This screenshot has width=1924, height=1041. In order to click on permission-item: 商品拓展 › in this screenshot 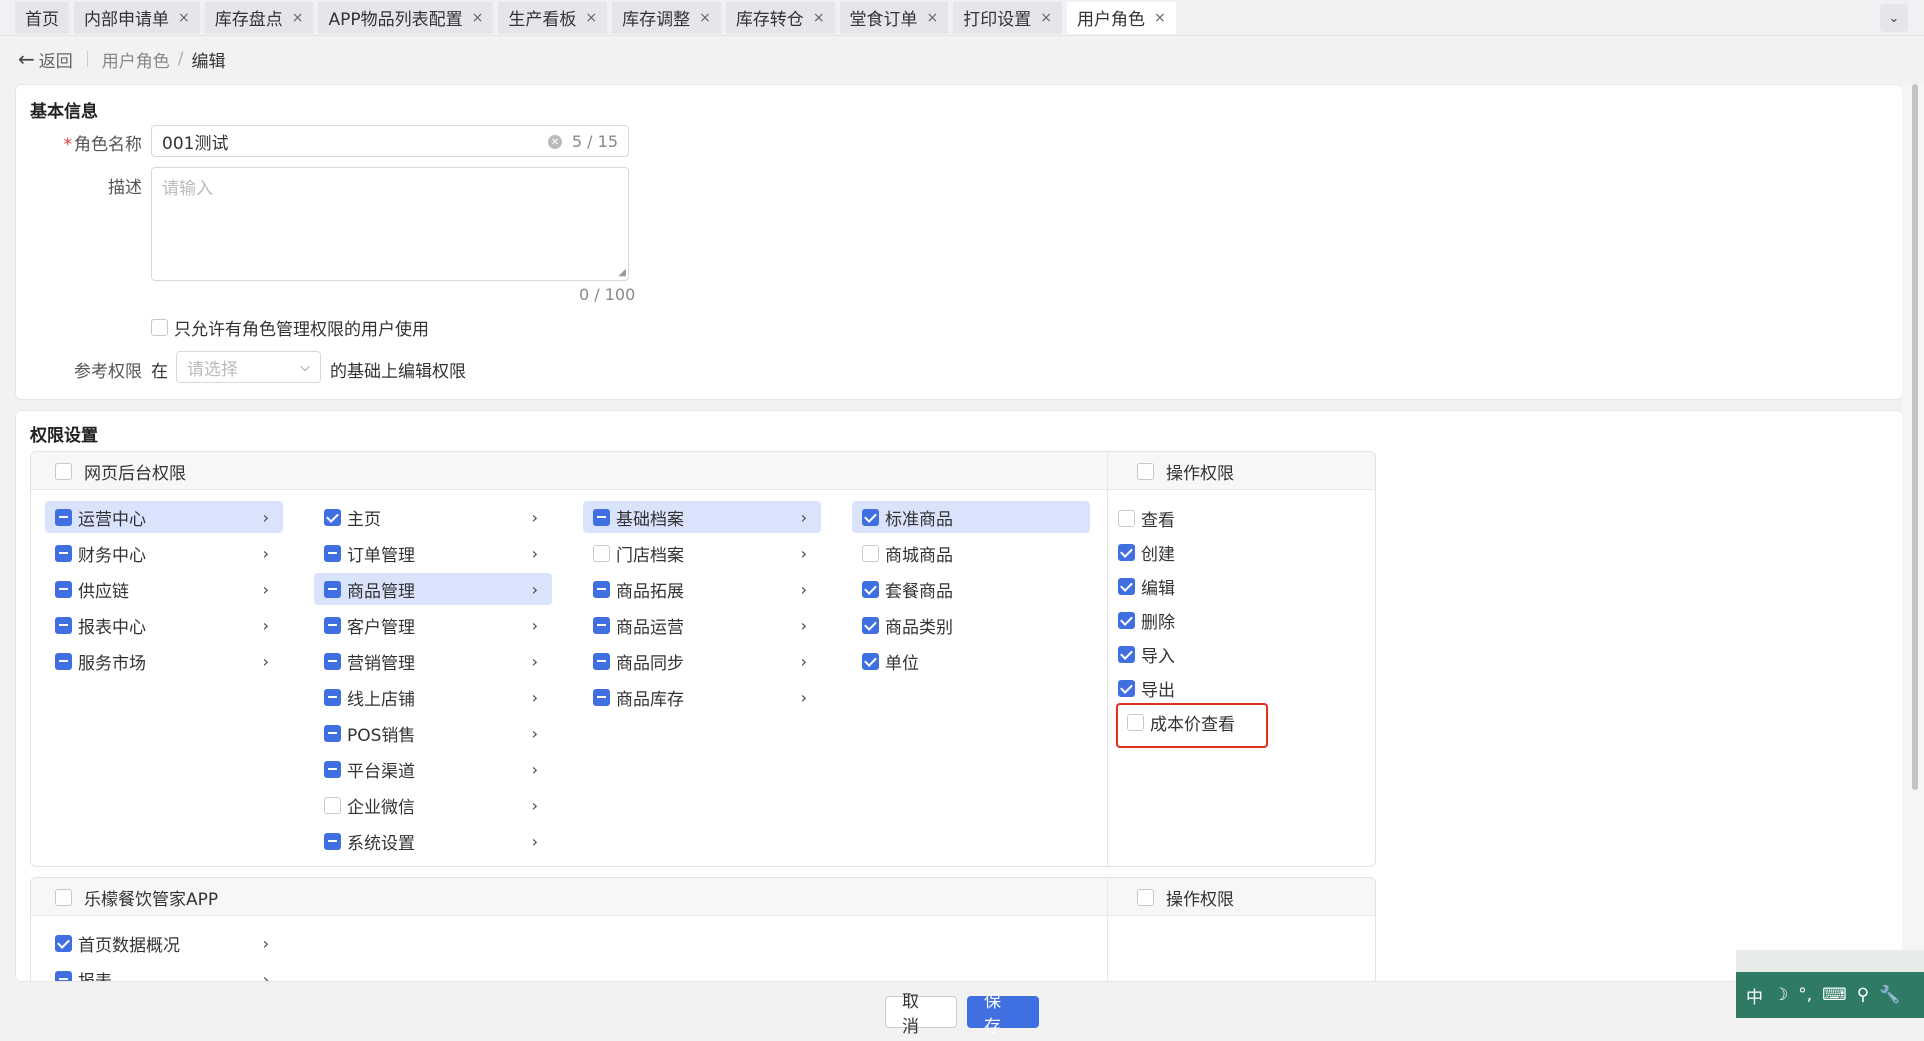, I will do `click(702, 589)`.